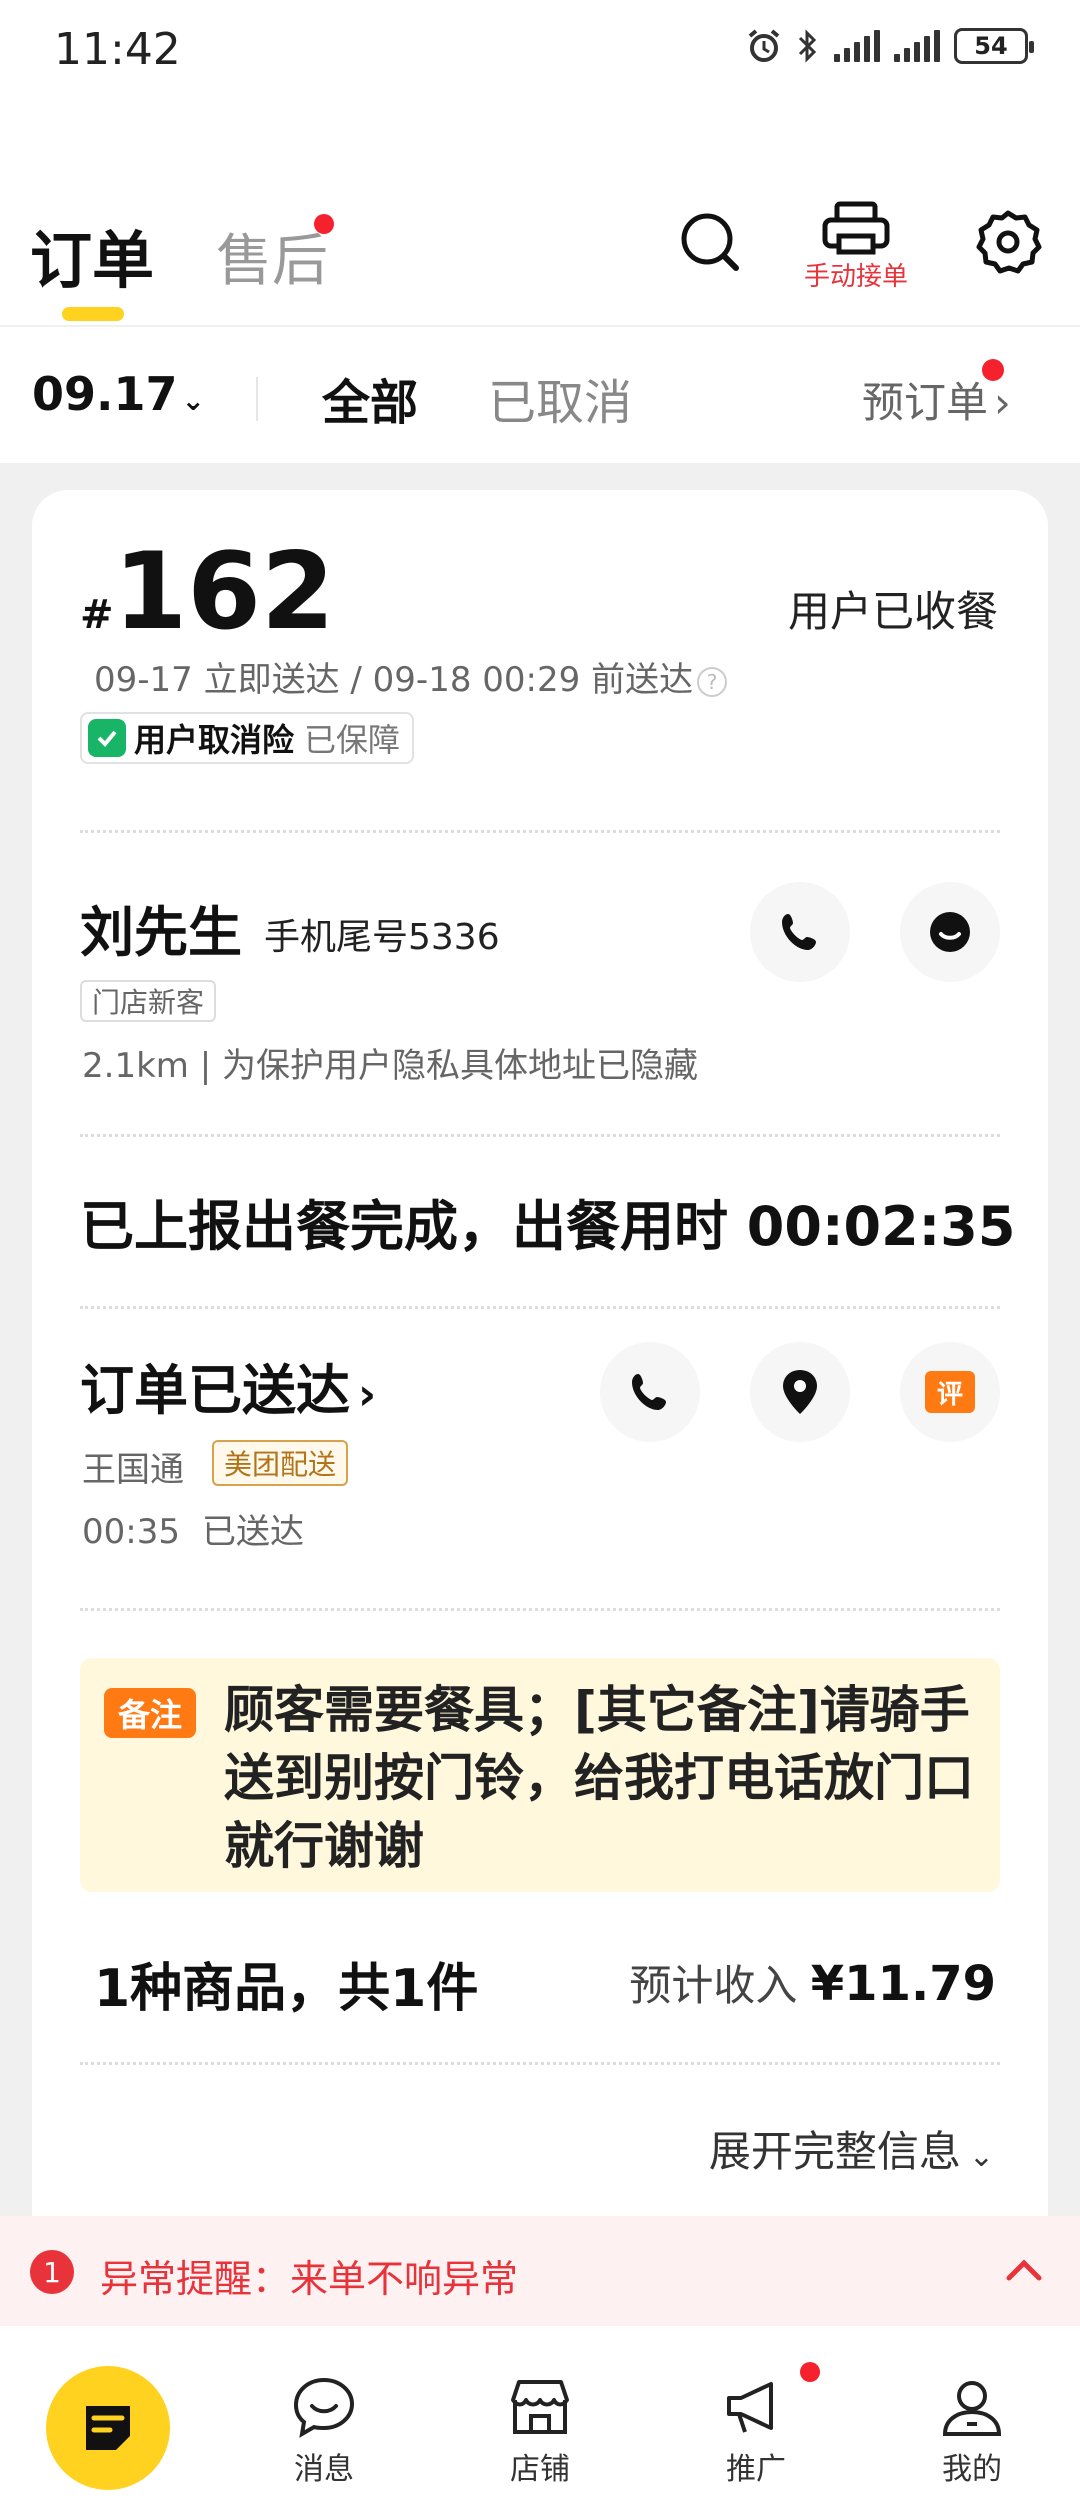 This screenshot has width=1080, height=2504. What do you see at coordinates (324, 2407) in the screenshot?
I see `message-icon` at bounding box center [324, 2407].